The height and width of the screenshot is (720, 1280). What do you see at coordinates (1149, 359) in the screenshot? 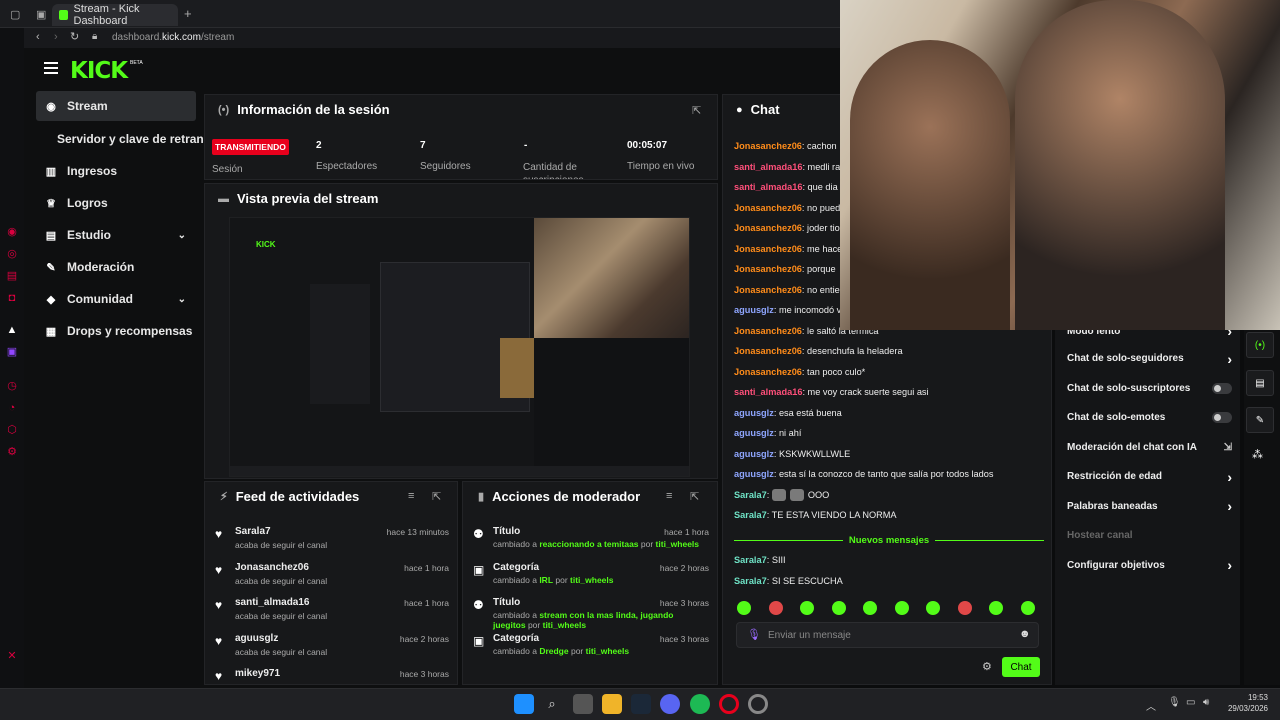
I see `chat-setting-item: Chat de solo-seguidores ›` at bounding box center [1149, 359].